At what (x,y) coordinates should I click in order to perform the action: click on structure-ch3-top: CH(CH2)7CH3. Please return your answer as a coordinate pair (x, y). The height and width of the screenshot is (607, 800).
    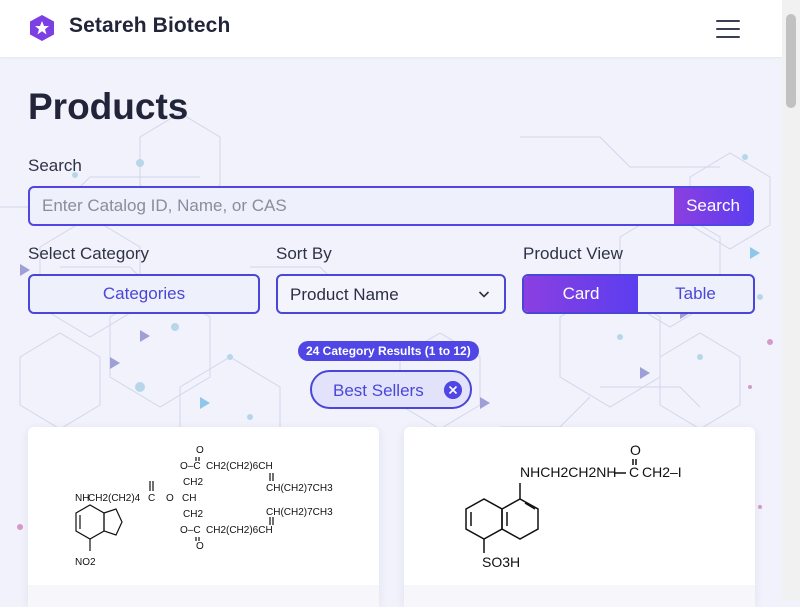
    Looking at the image, I should click on (299, 488).